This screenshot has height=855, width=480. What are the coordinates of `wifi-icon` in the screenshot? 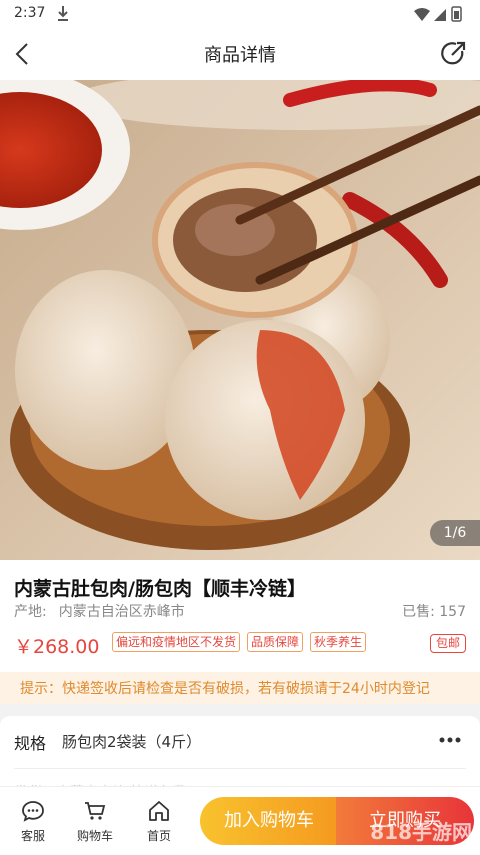 It's located at (422, 14).